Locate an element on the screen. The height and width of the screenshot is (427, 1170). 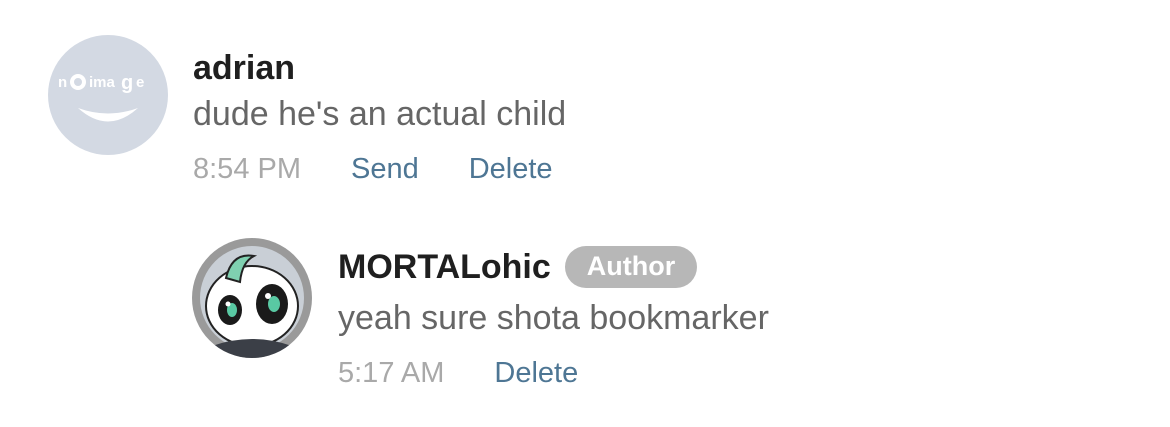
comment-text: yeah sure shota bookmarker is located at coordinates (553, 318).